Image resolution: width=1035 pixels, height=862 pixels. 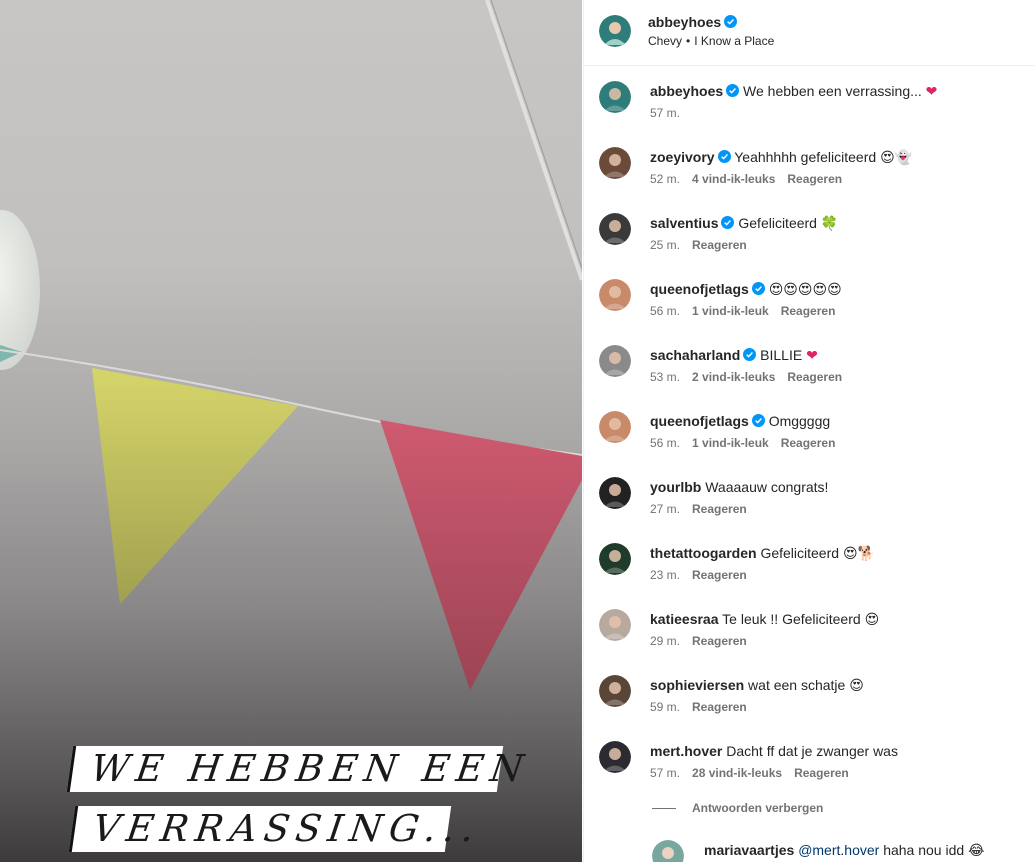 I want to click on comment-meta: 56 m. 1 vind-ik-leuk Reageren, so click(x=748, y=443).